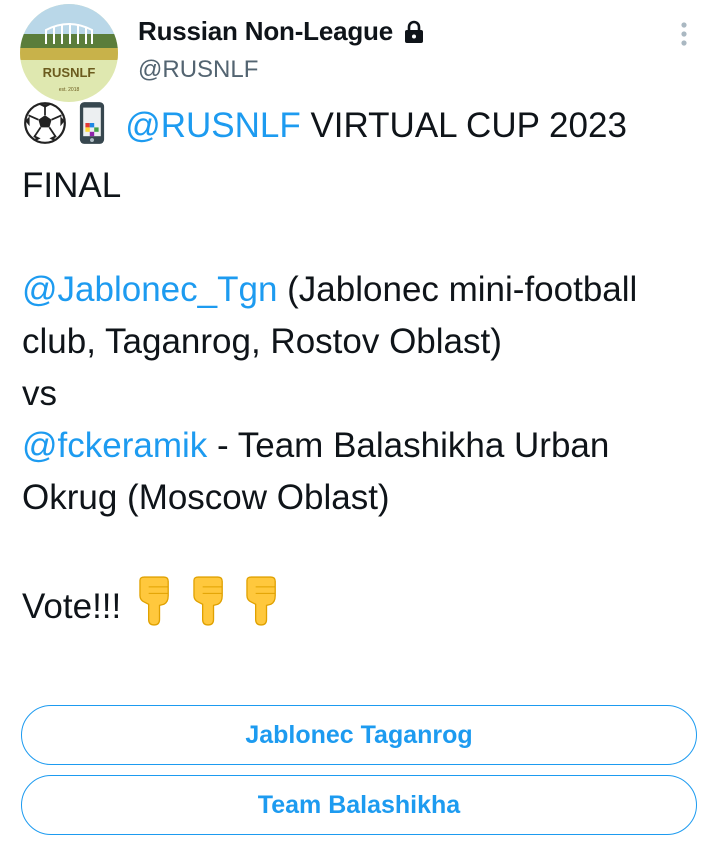 The image size is (720, 842). Describe the element at coordinates (265, 31) in the screenshot. I see `display-name: Russian Non-League` at that location.